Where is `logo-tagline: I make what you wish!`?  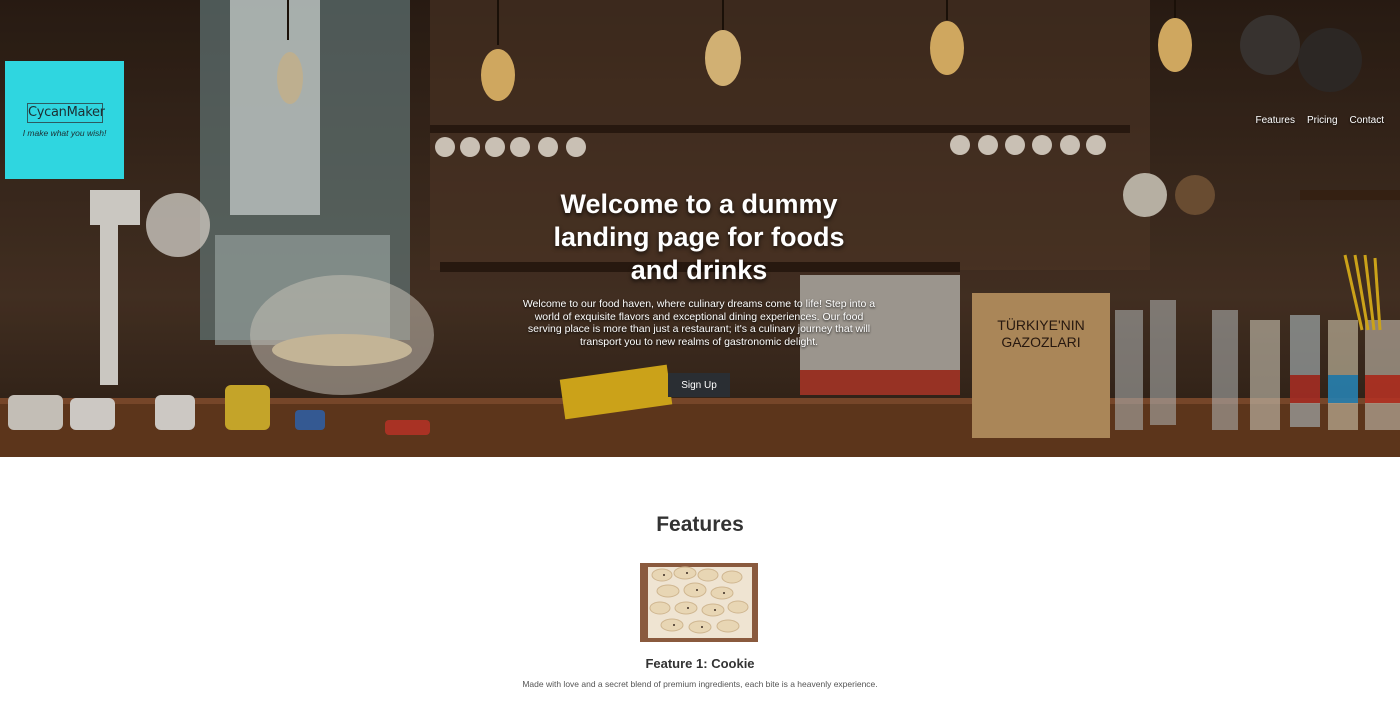 logo-tagline: I make what you wish! is located at coordinates (64, 133).